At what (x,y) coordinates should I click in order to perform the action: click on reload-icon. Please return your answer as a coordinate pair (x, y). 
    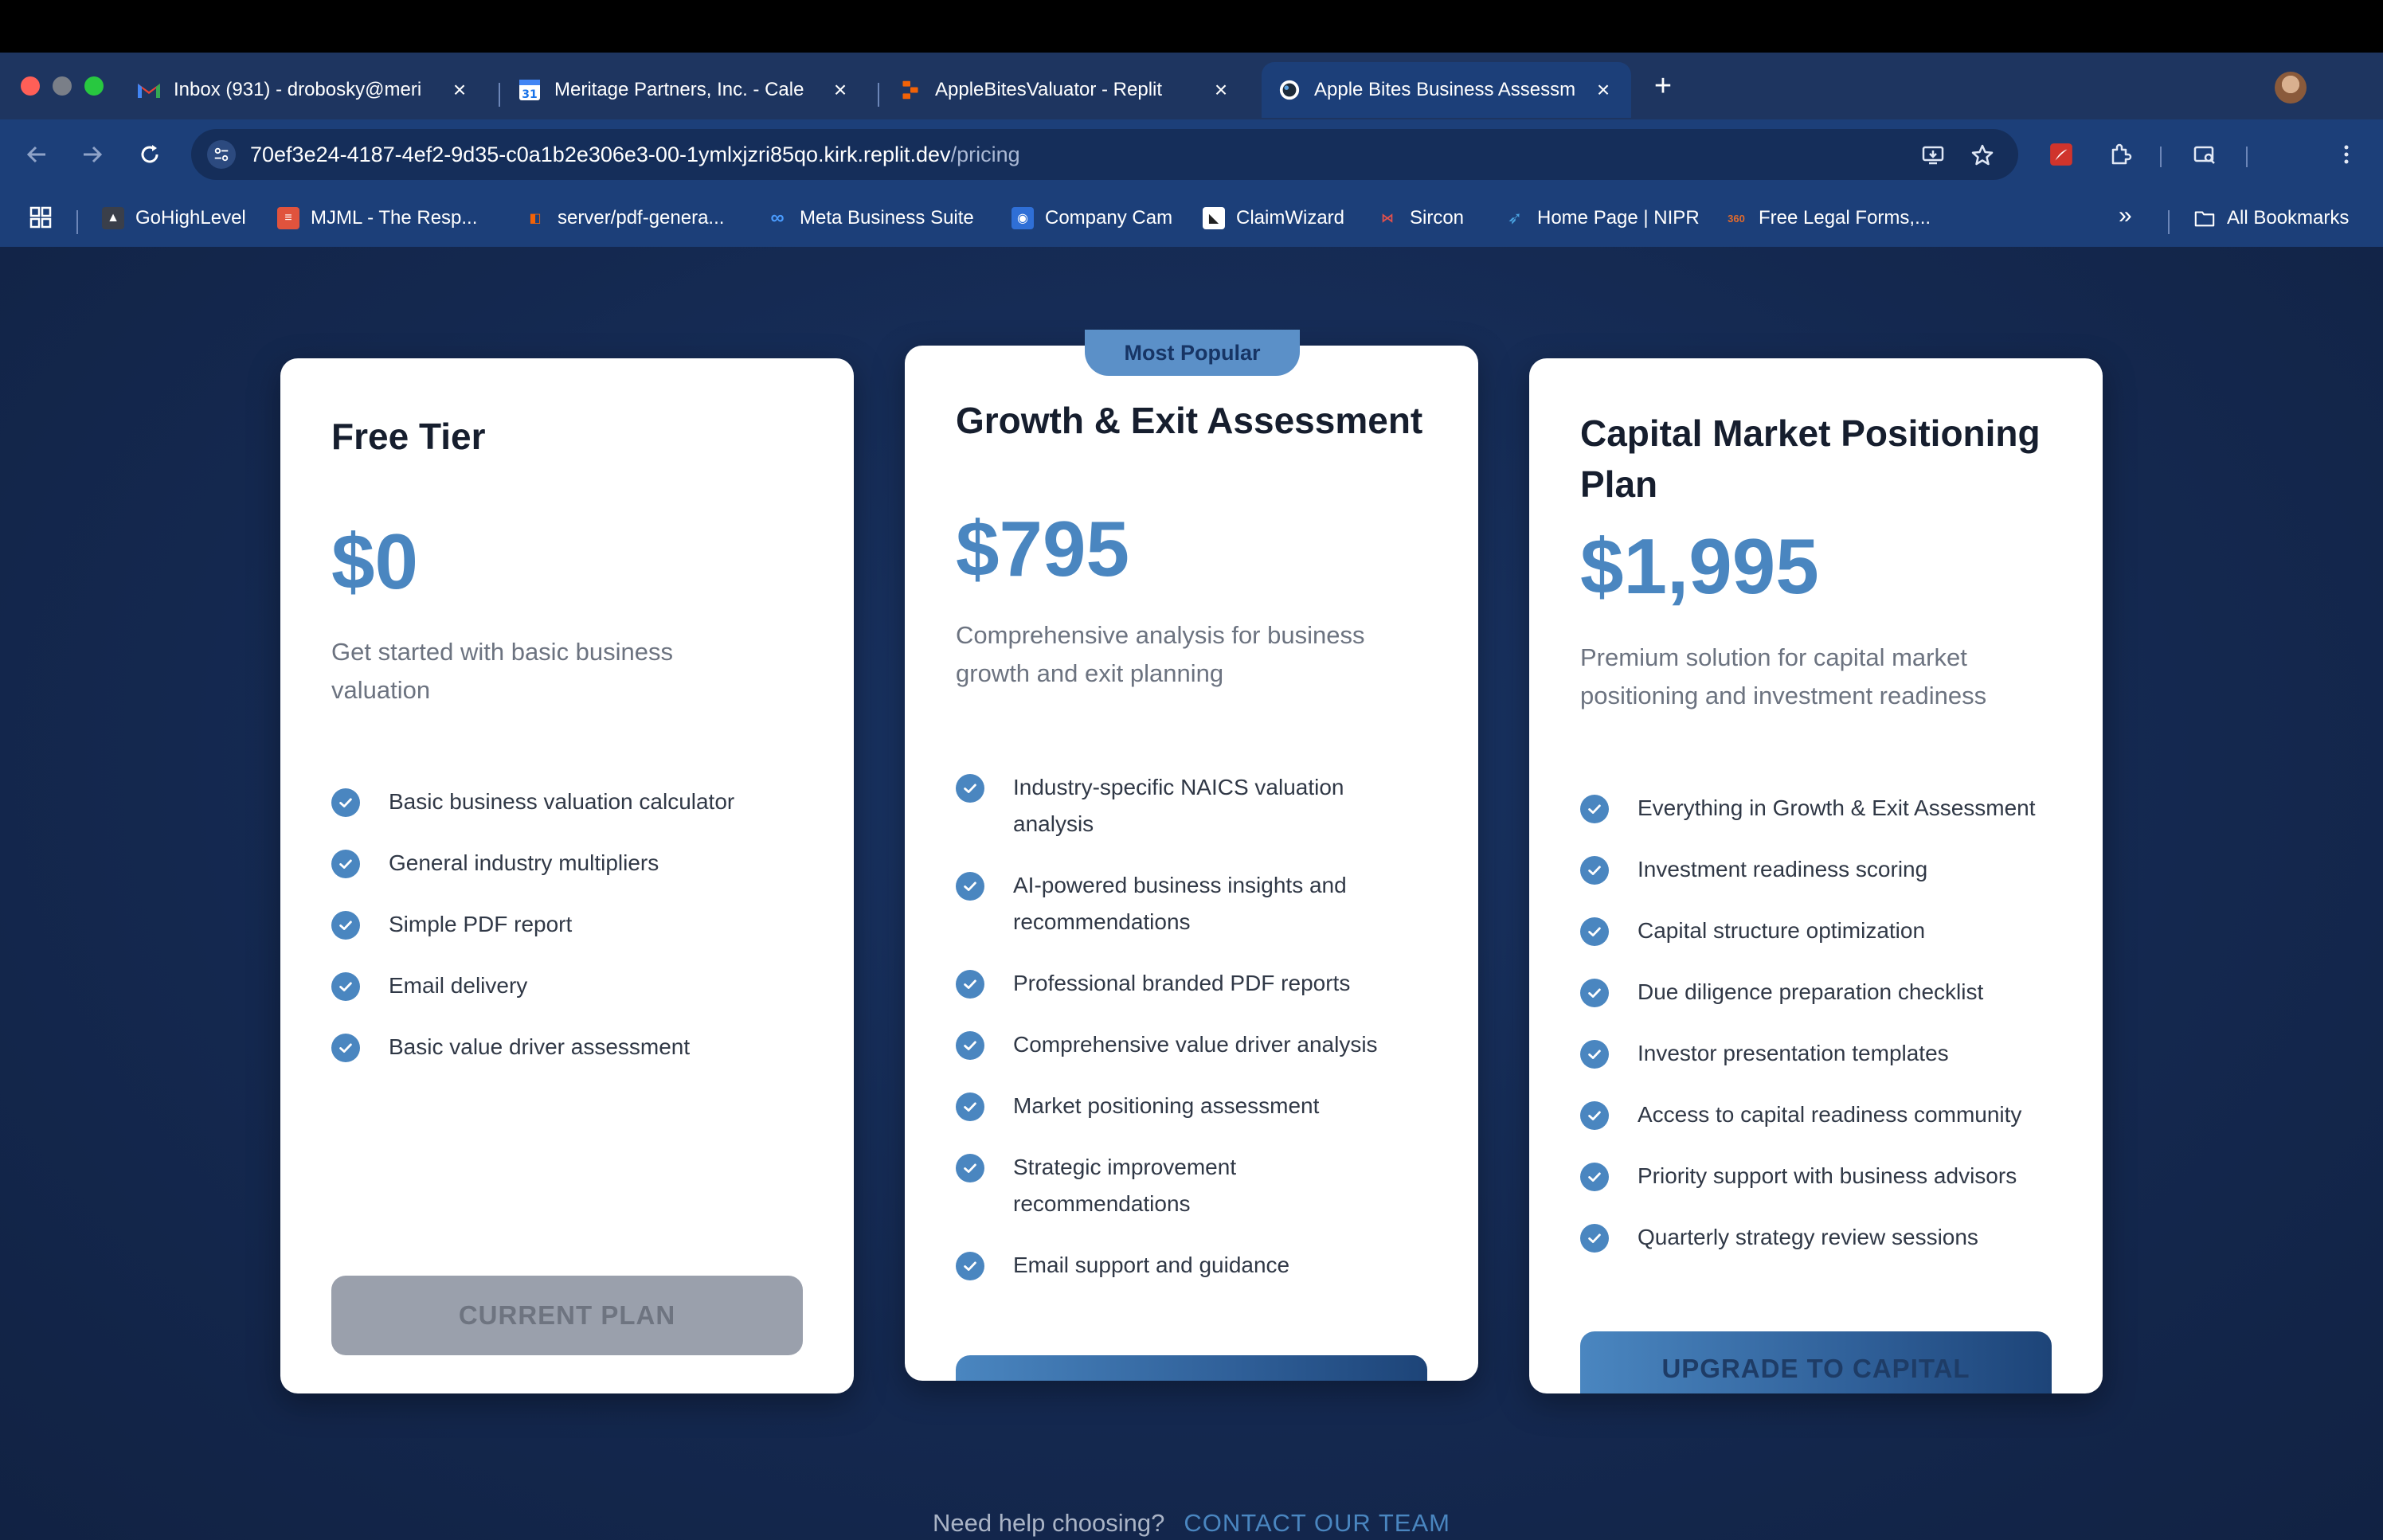
    Looking at the image, I should click on (149, 154).